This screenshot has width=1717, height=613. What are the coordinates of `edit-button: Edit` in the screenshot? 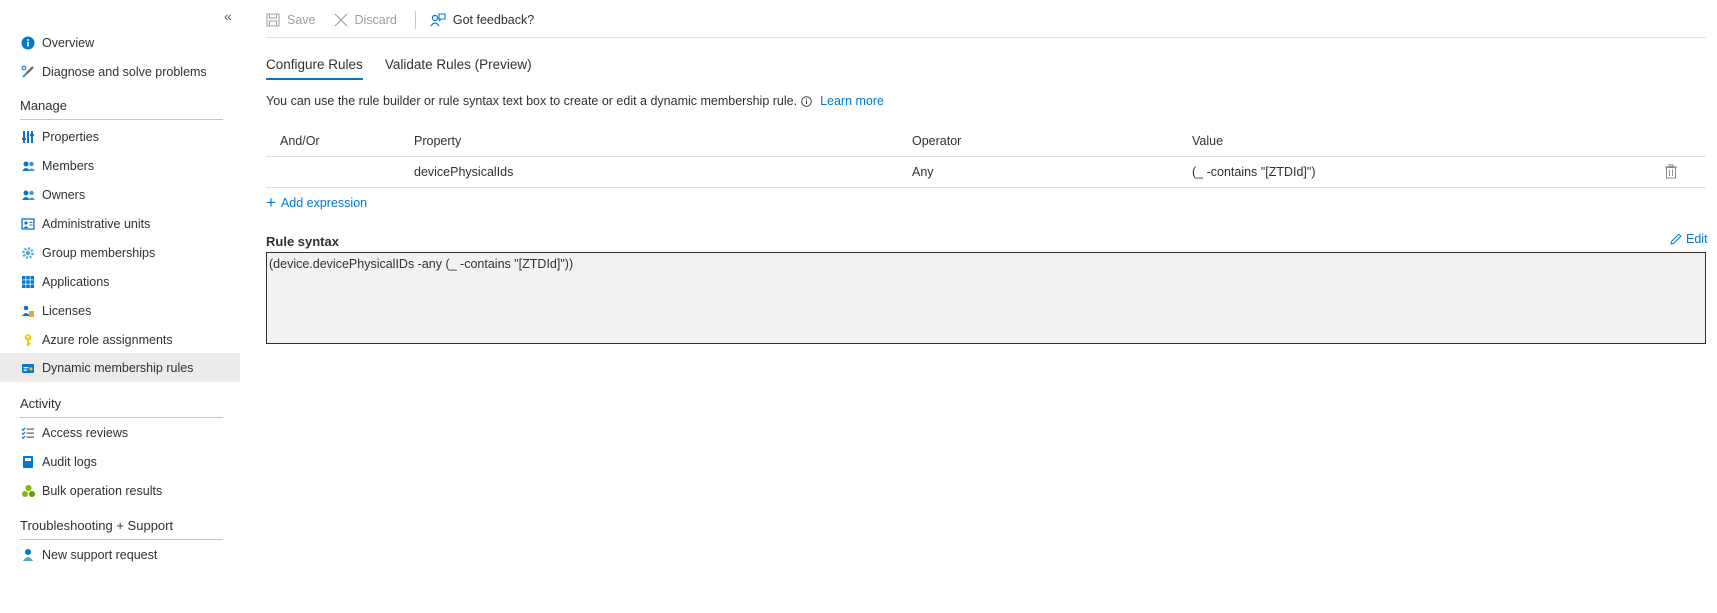 It's located at (1689, 239).